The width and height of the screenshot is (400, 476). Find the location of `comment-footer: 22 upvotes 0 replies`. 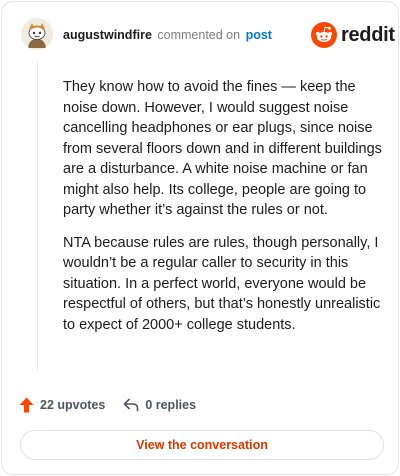

comment-footer: 22 upvotes 0 replies is located at coordinates (107, 405).